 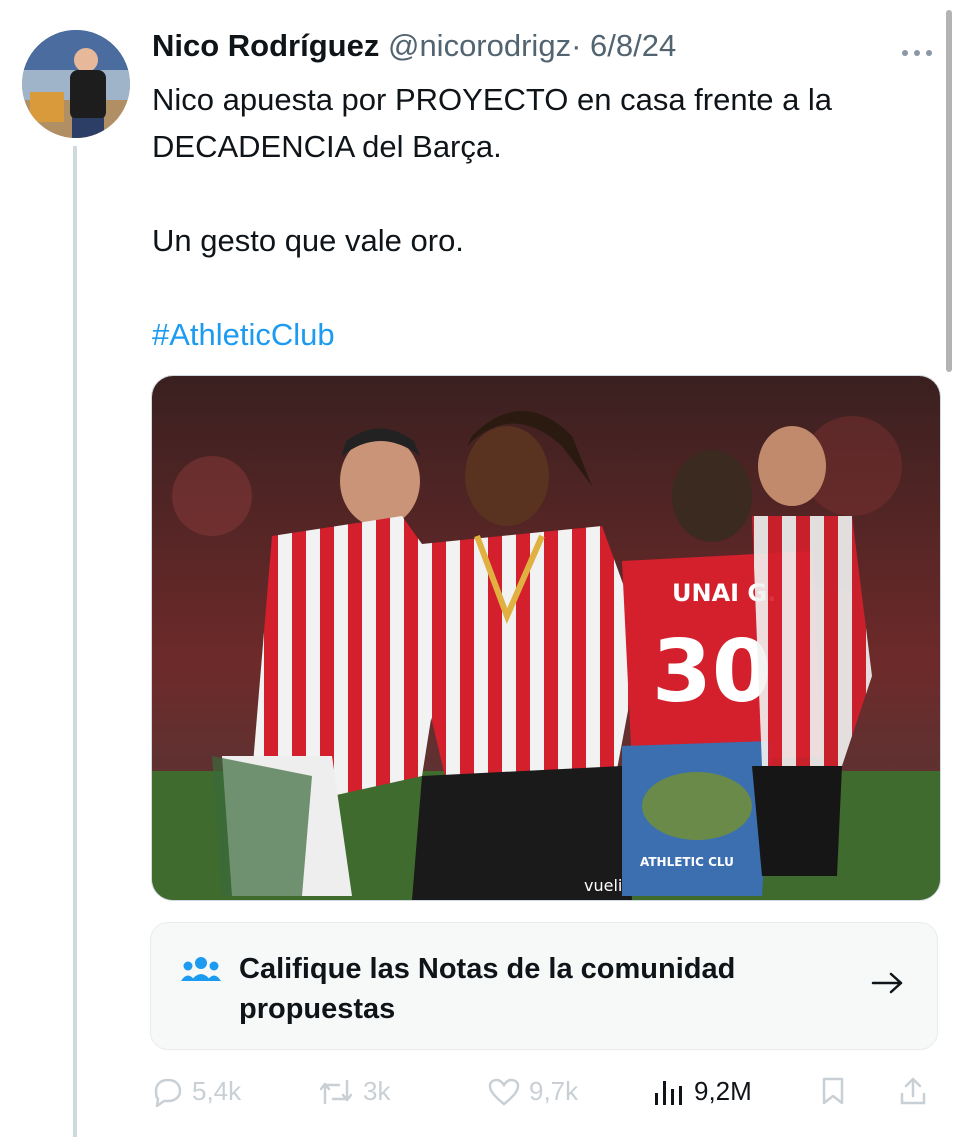 I want to click on jersey-number-text: 30, so click(x=712, y=672).